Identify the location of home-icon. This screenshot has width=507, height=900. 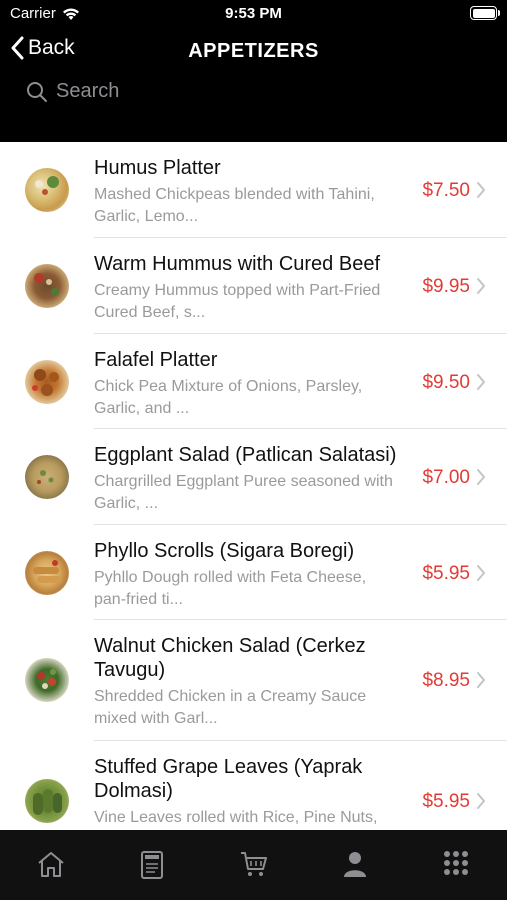
(51, 864).